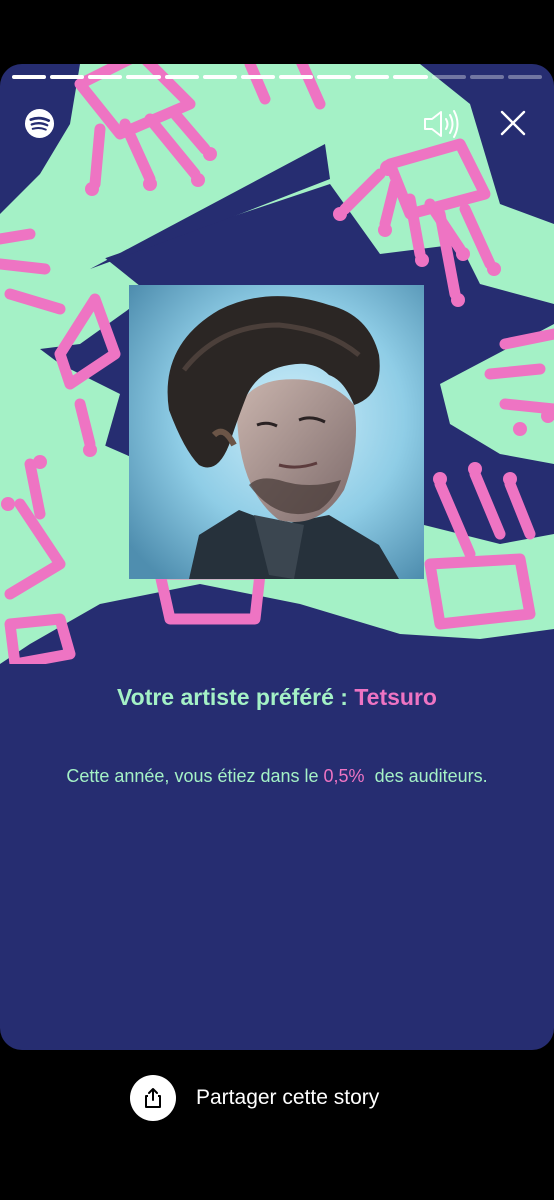  I want to click on story-progress-bar, so click(277, 77).